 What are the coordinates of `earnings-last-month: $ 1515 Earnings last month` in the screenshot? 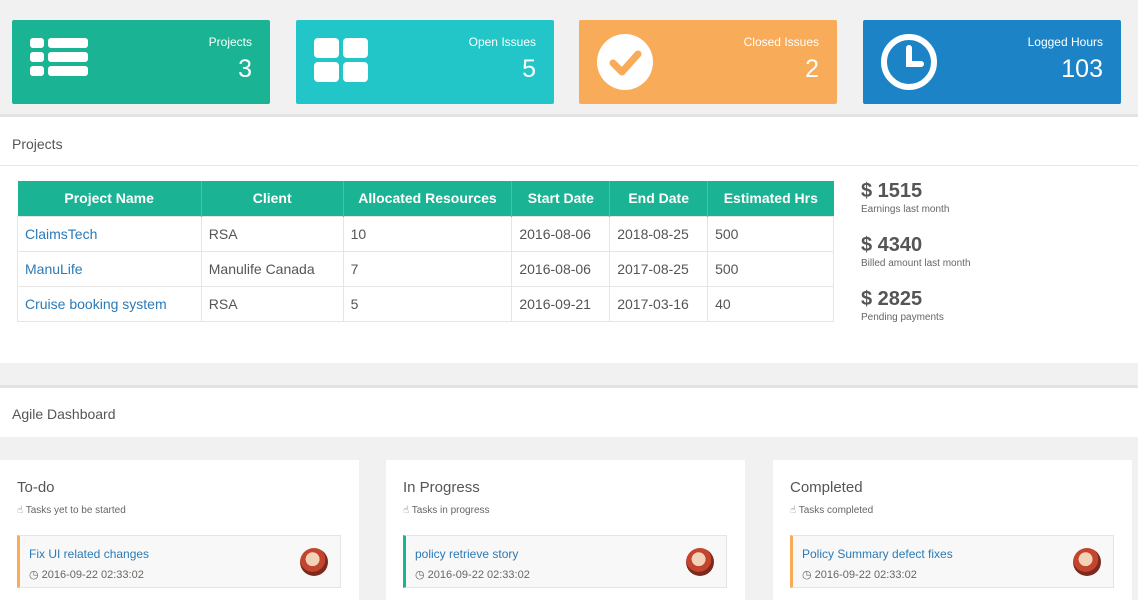 It's located at (905, 197).